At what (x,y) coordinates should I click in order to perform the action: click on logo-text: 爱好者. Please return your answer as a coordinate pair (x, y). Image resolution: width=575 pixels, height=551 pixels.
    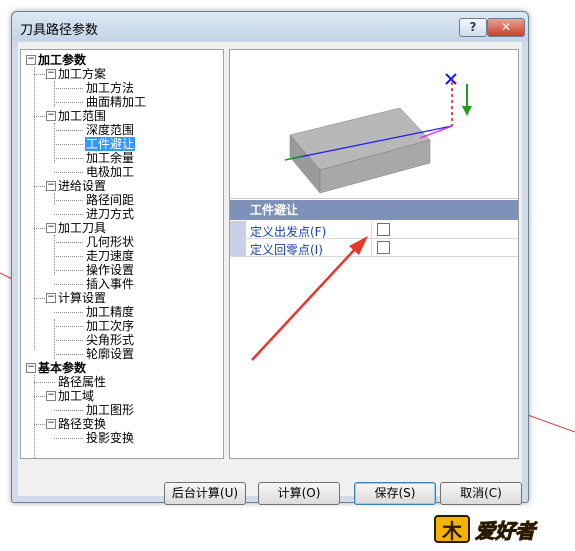
    Looking at the image, I should click on (505, 531).